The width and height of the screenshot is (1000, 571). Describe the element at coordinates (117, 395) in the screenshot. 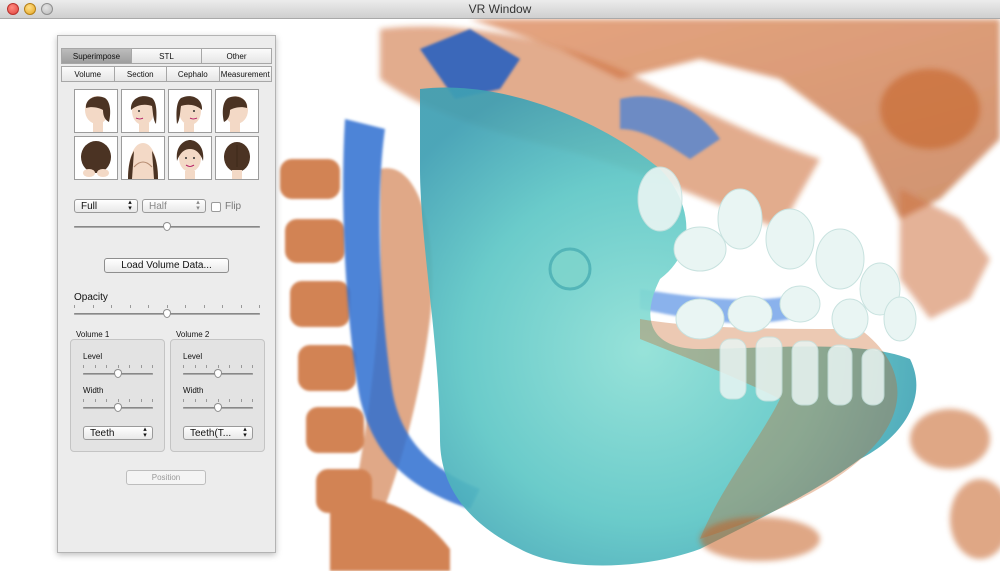

I see `volume1-group: Level Width Teeth ▴ ▾` at that location.